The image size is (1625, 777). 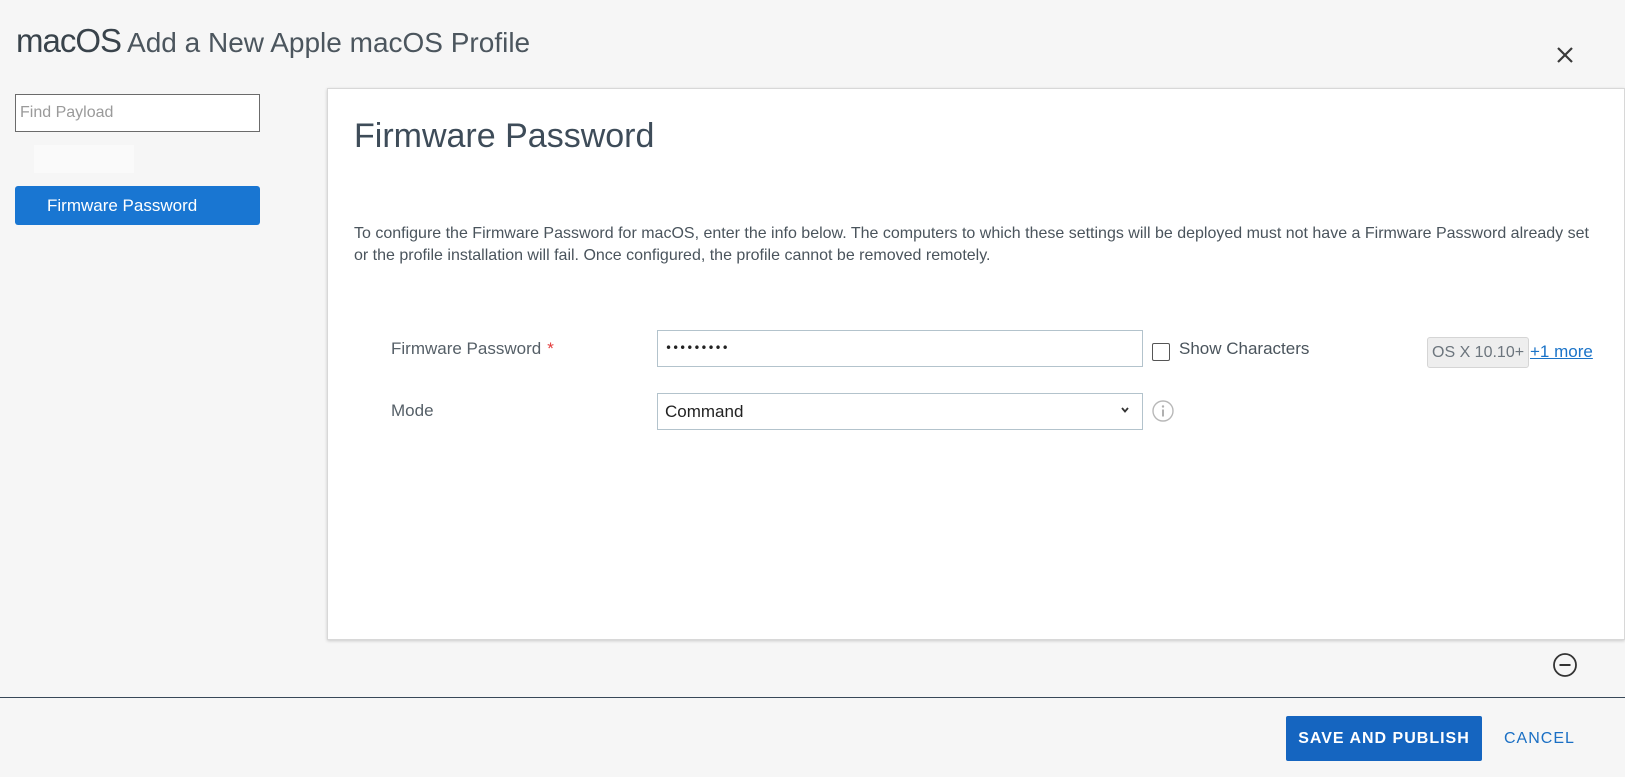 I want to click on page-header: macOS Add a New Apple macOS Profile, so click(x=273, y=47).